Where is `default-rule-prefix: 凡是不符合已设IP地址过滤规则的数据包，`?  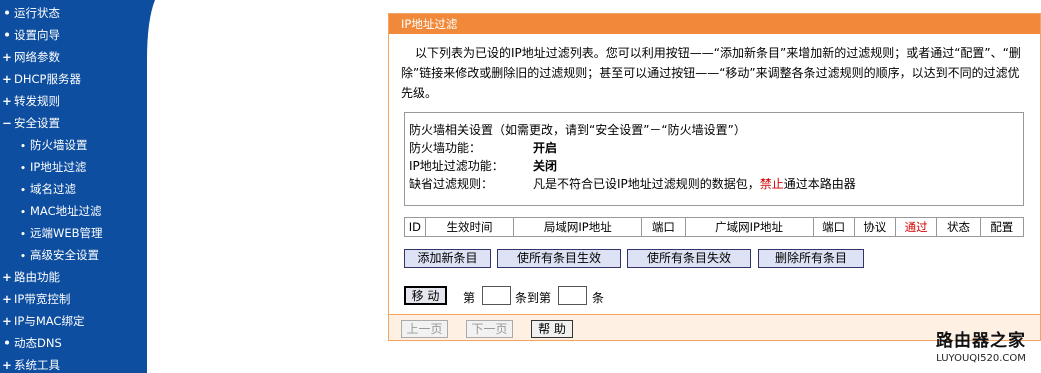 default-rule-prefix: 凡是不符合已设IP地址过滤规则的数据包， is located at coordinates (646, 184).